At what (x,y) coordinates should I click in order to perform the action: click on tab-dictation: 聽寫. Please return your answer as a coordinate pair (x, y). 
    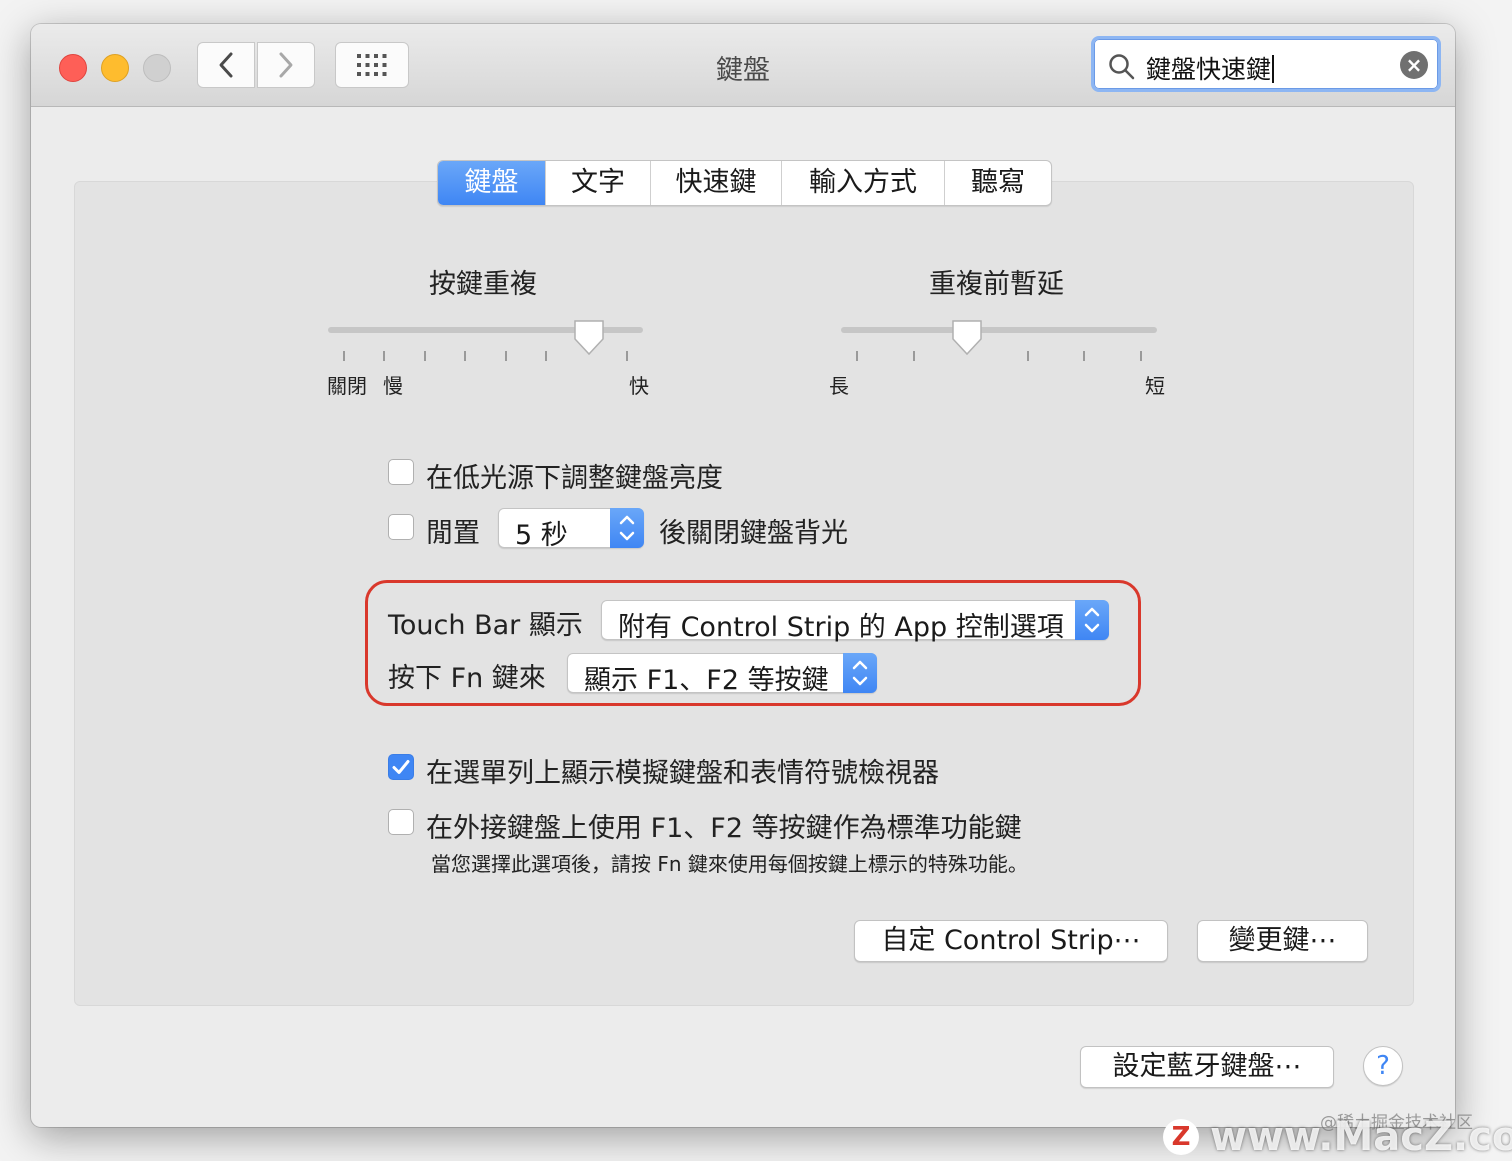
    Looking at the image, I should click on (998, 183).